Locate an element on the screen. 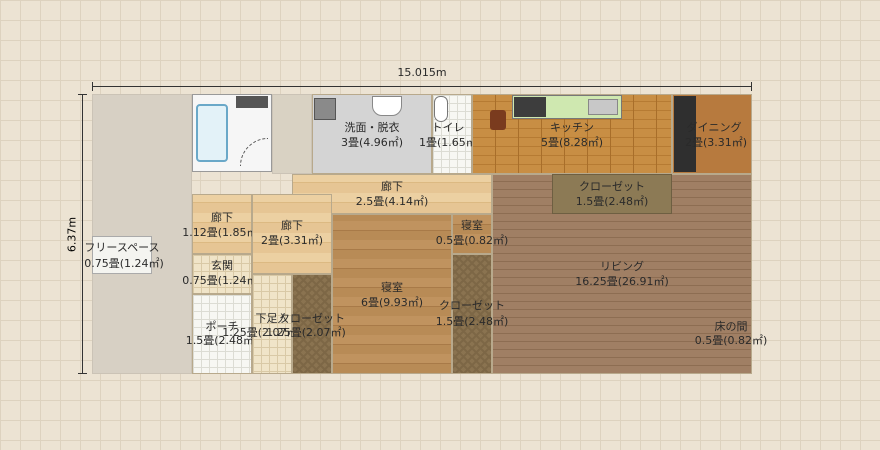 The image size is (880, 450). closet-mid-name: クローゼット is located at coordinates (472, 305).